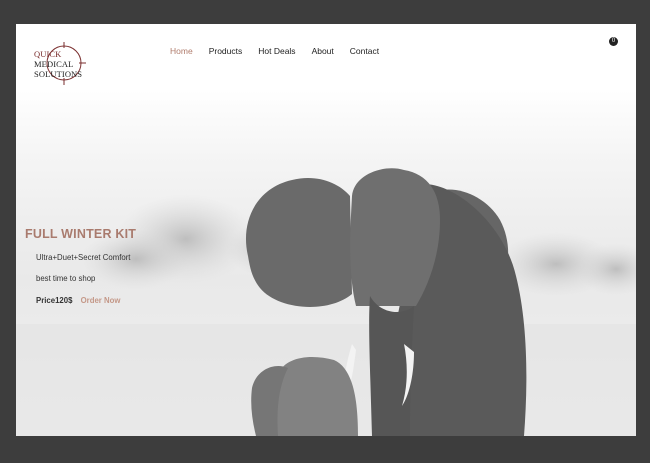  What do you see at coordinates (78, 300) in the screenshot?
I see `price-row: Price120$ Order Now` at bounding box center [78, 300].